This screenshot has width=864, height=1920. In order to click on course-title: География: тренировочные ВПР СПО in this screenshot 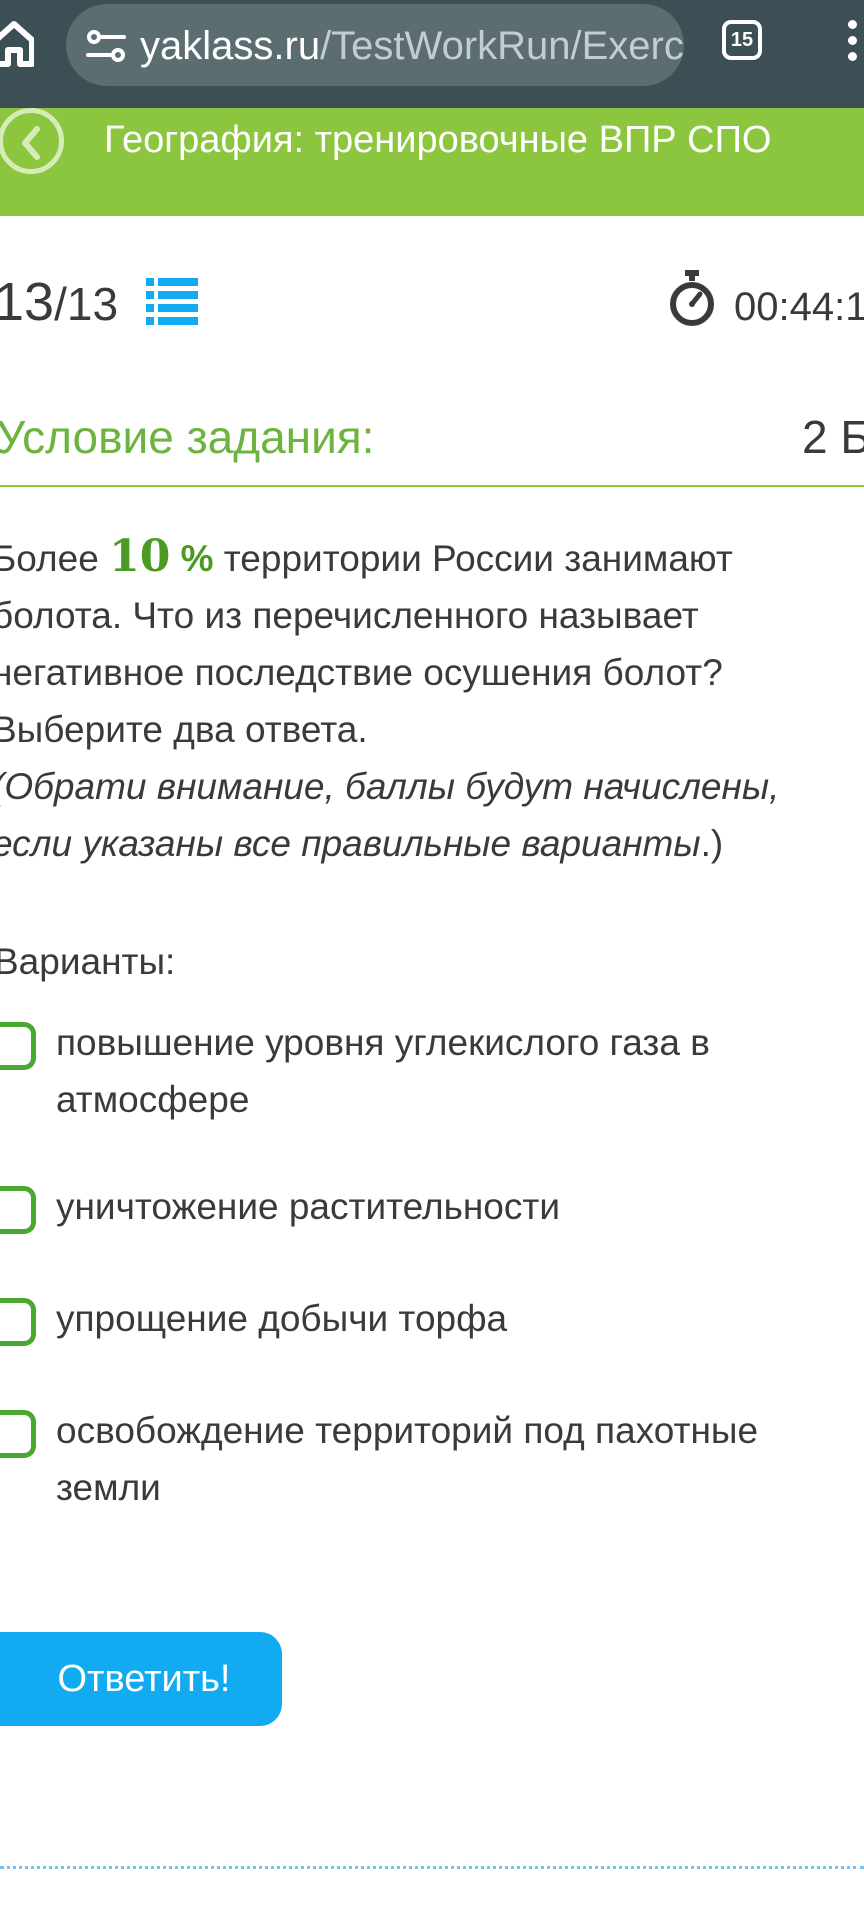, I will do `click(438, 140)`.